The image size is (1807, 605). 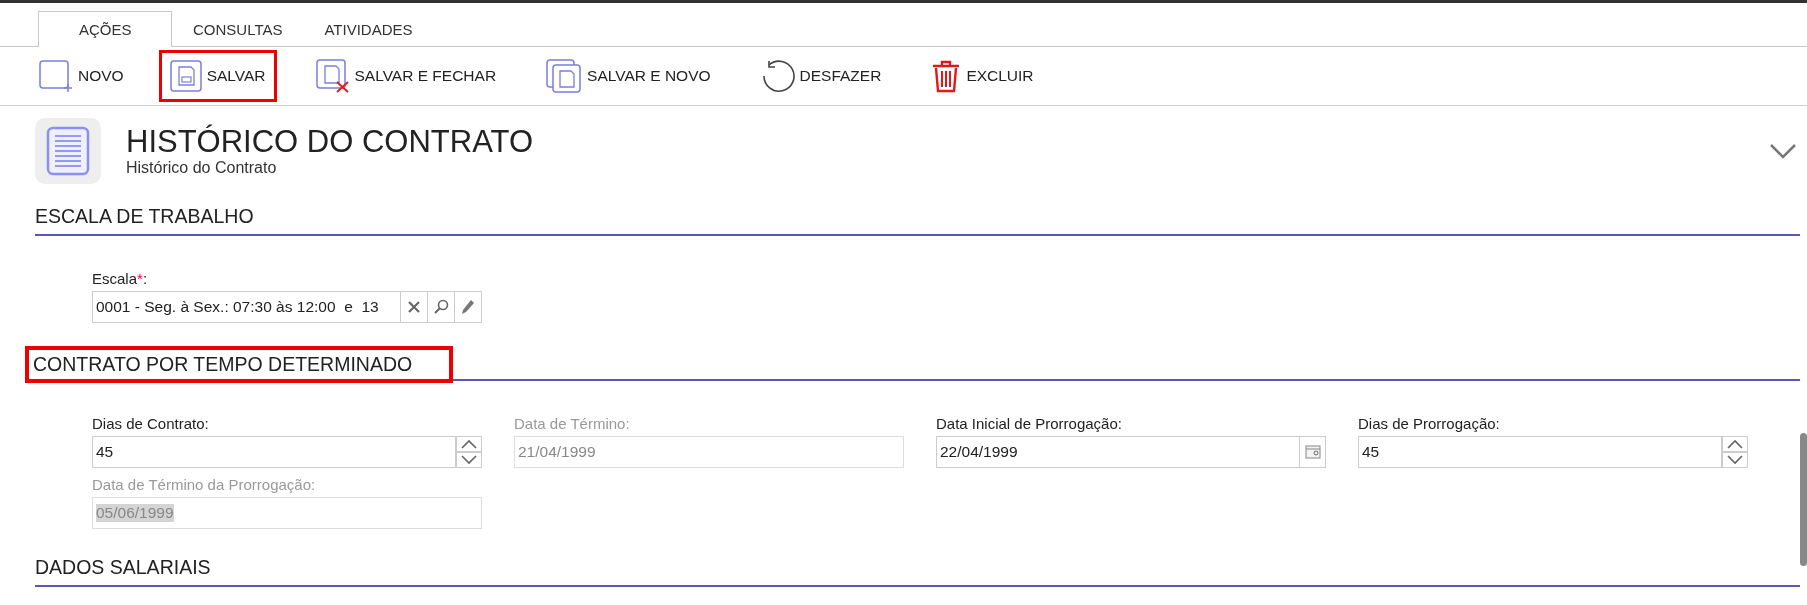 What do you see at coordinates (105, 29) in the screenshot?
I see `tab: AÇÕES` at bounding box center [105, 29].